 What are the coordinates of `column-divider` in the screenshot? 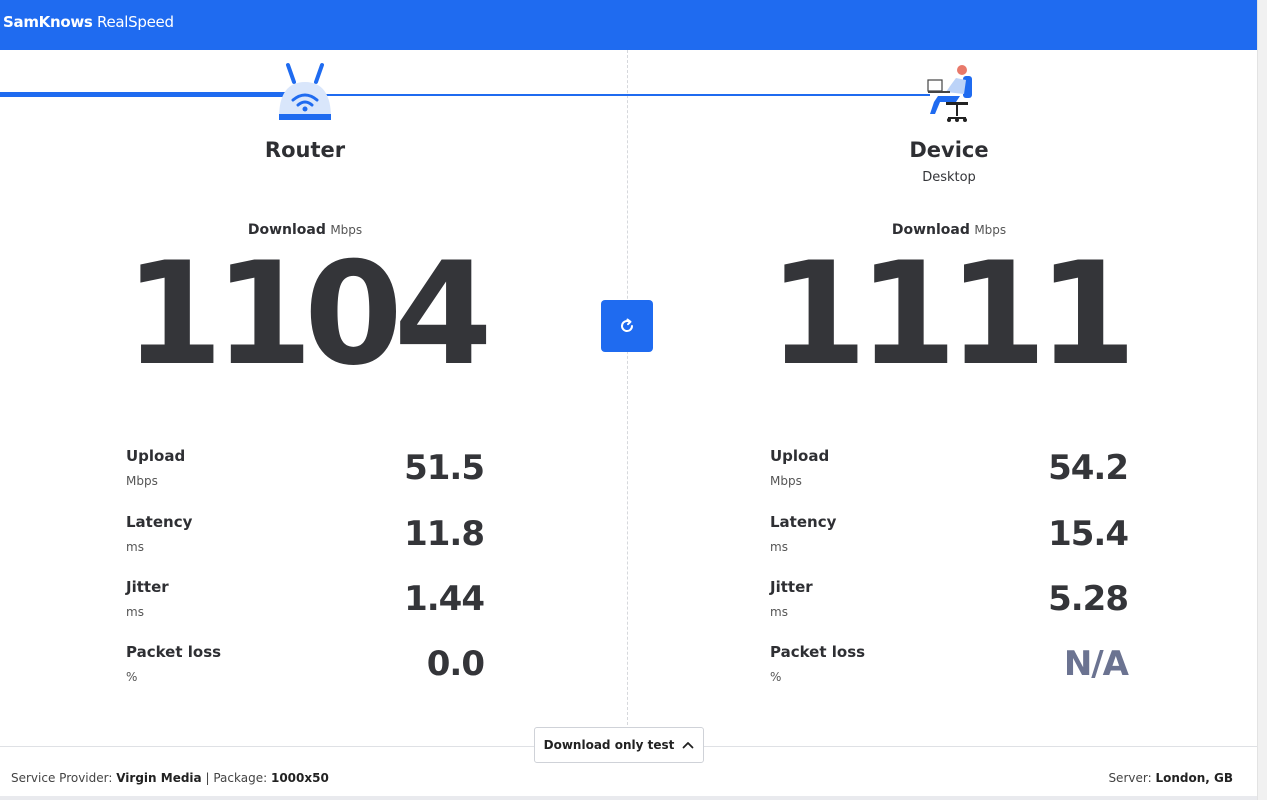 It's located at (627, 390).